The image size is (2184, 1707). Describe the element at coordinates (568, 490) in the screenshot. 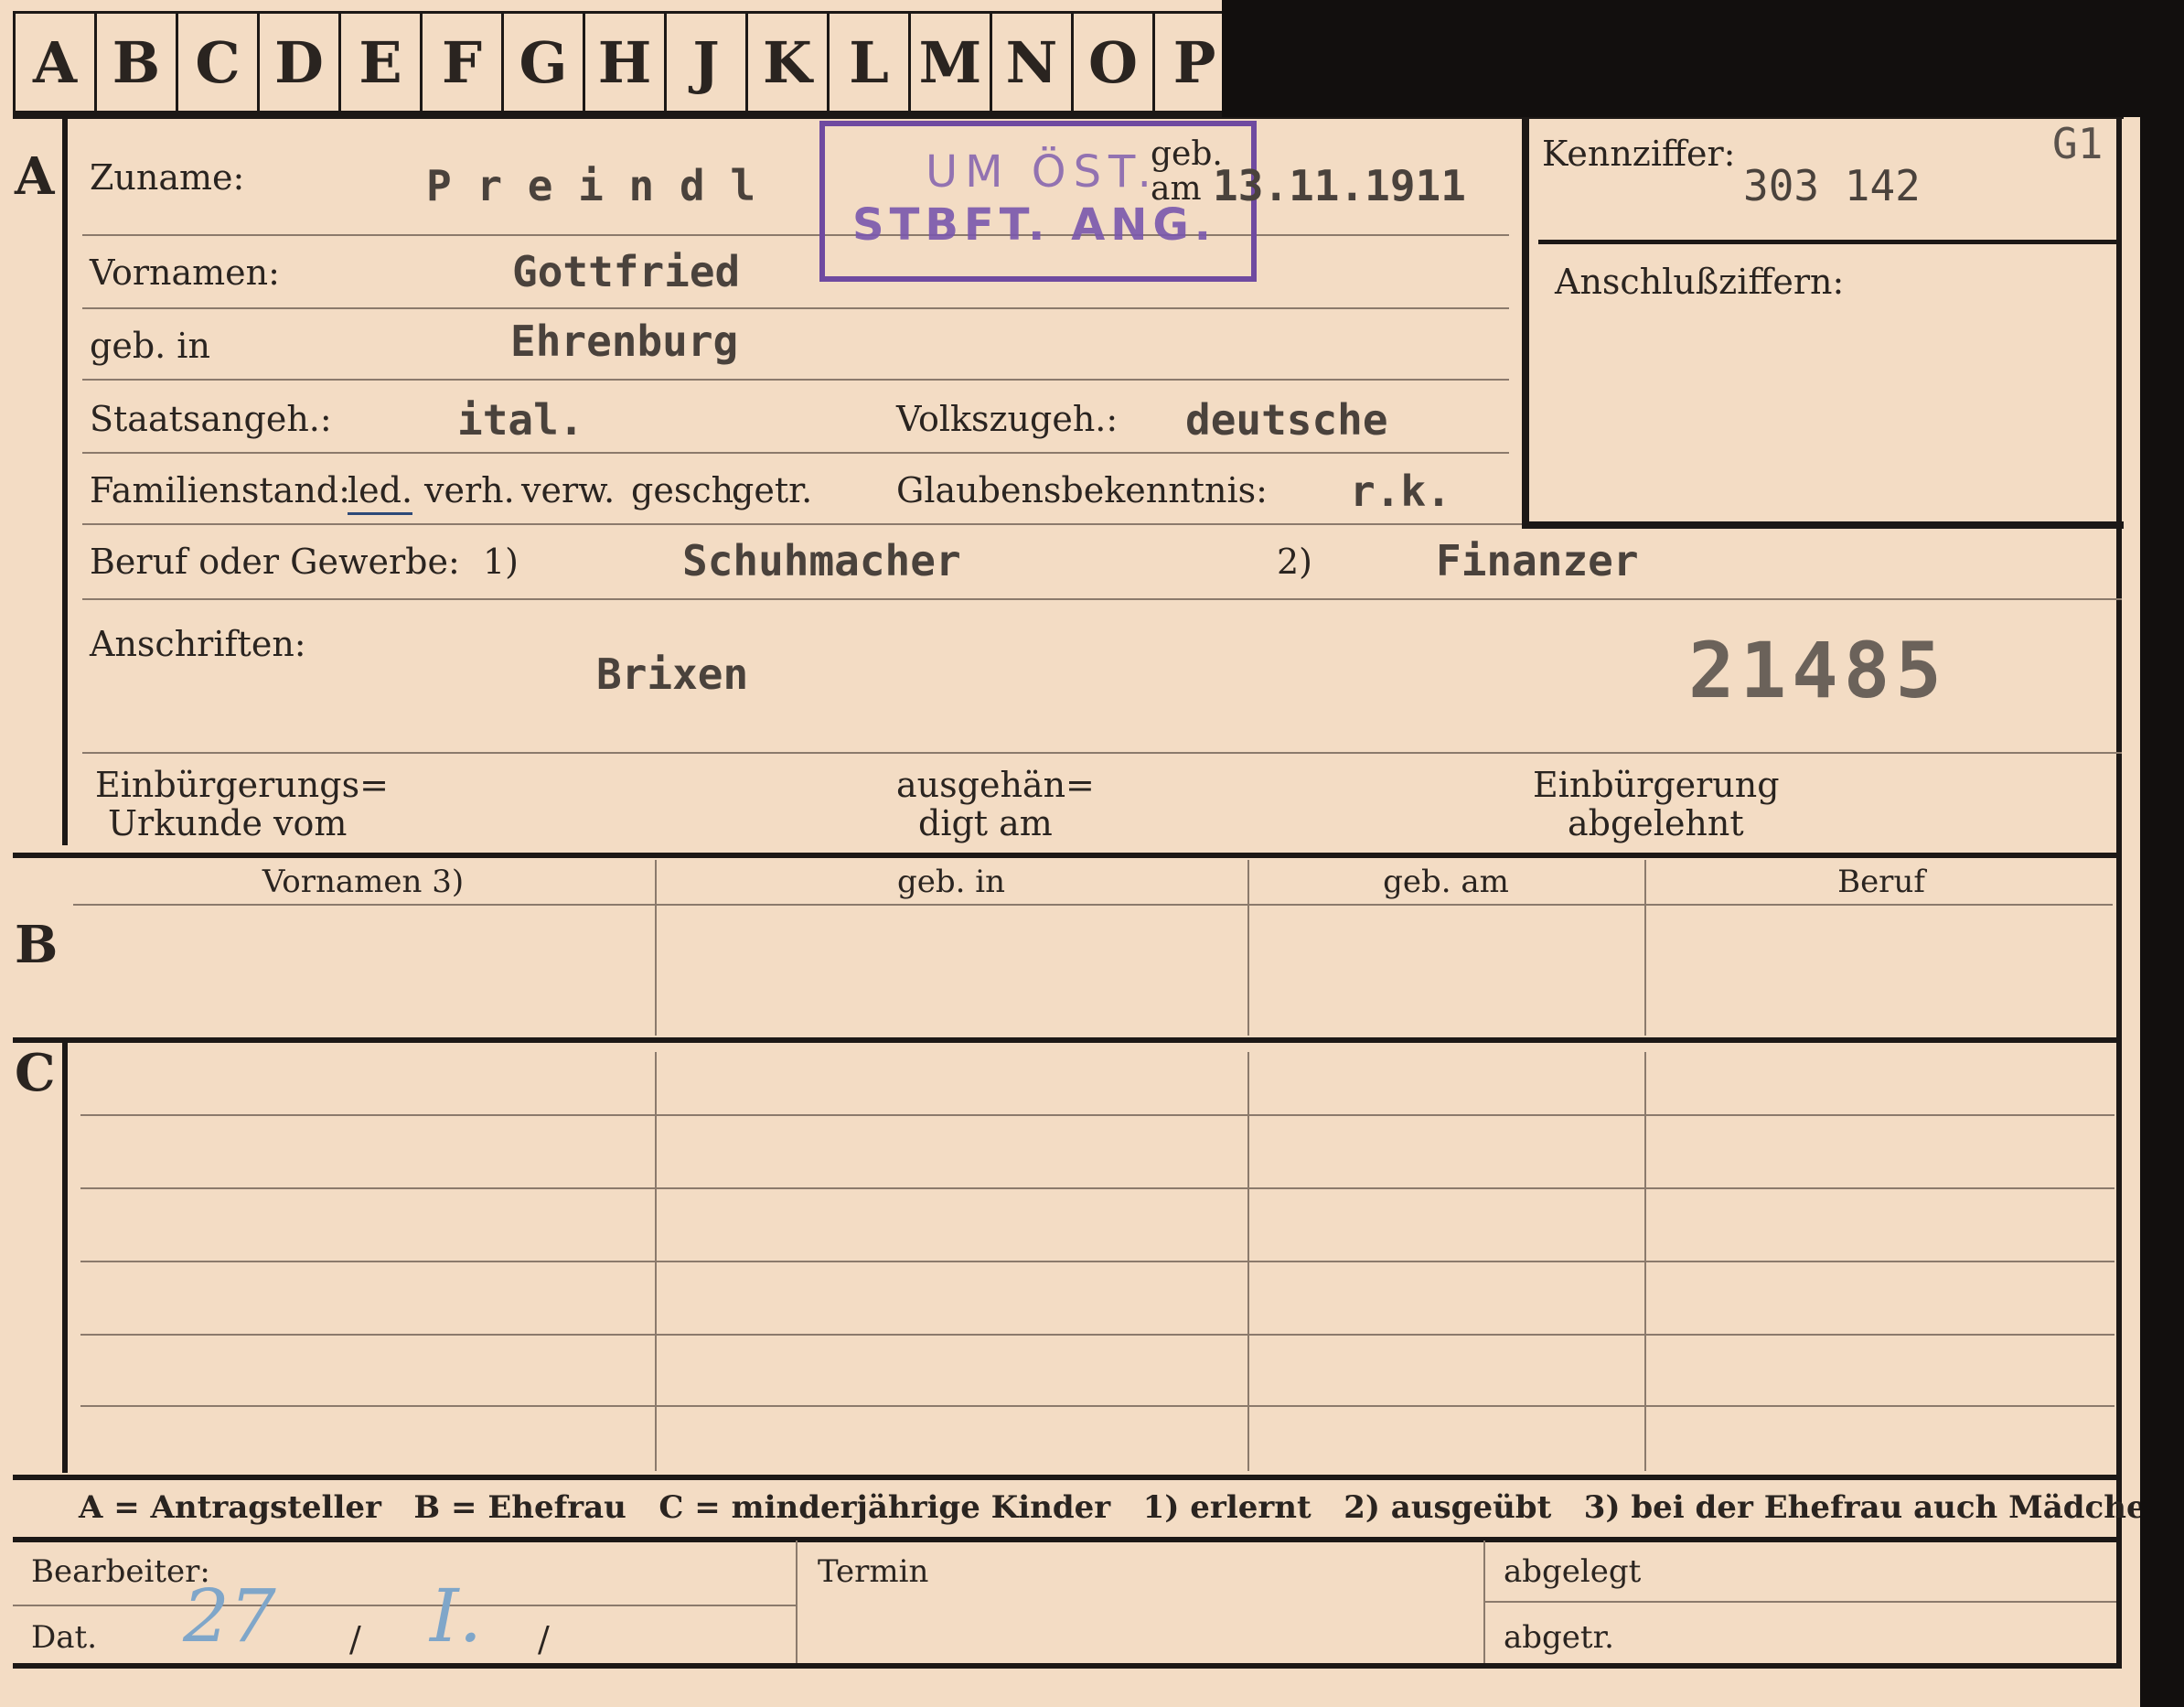

I see `familienstand-opt-verw: verw.` at that location.